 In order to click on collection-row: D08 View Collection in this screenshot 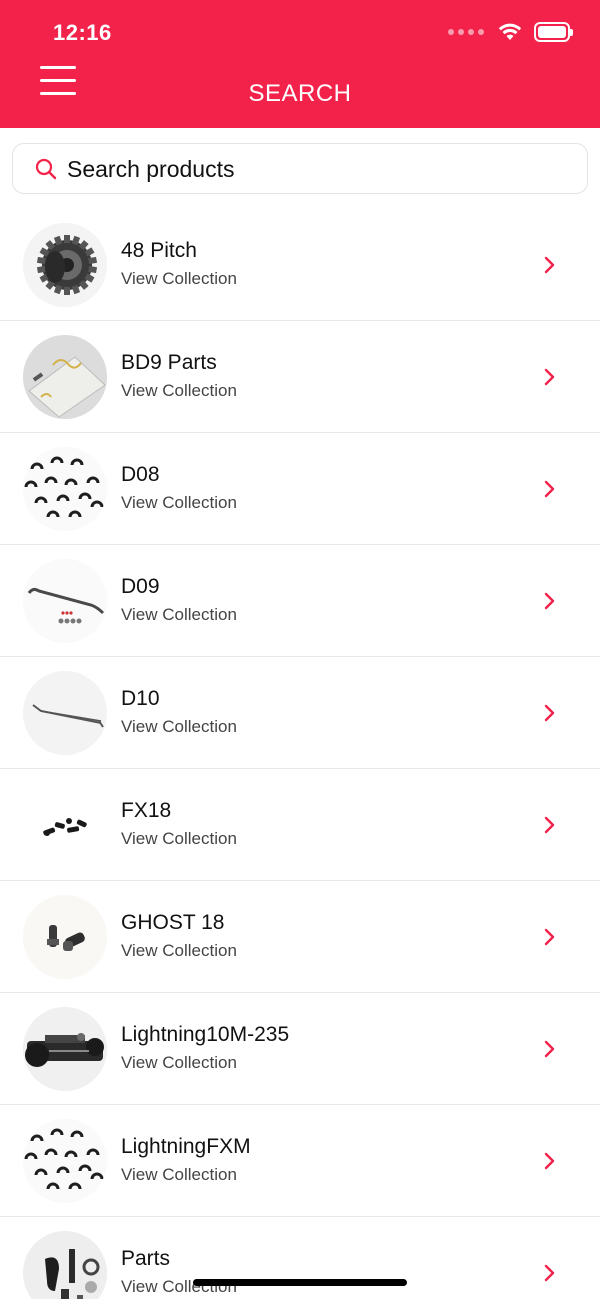, I will do `click(300, 489)`.